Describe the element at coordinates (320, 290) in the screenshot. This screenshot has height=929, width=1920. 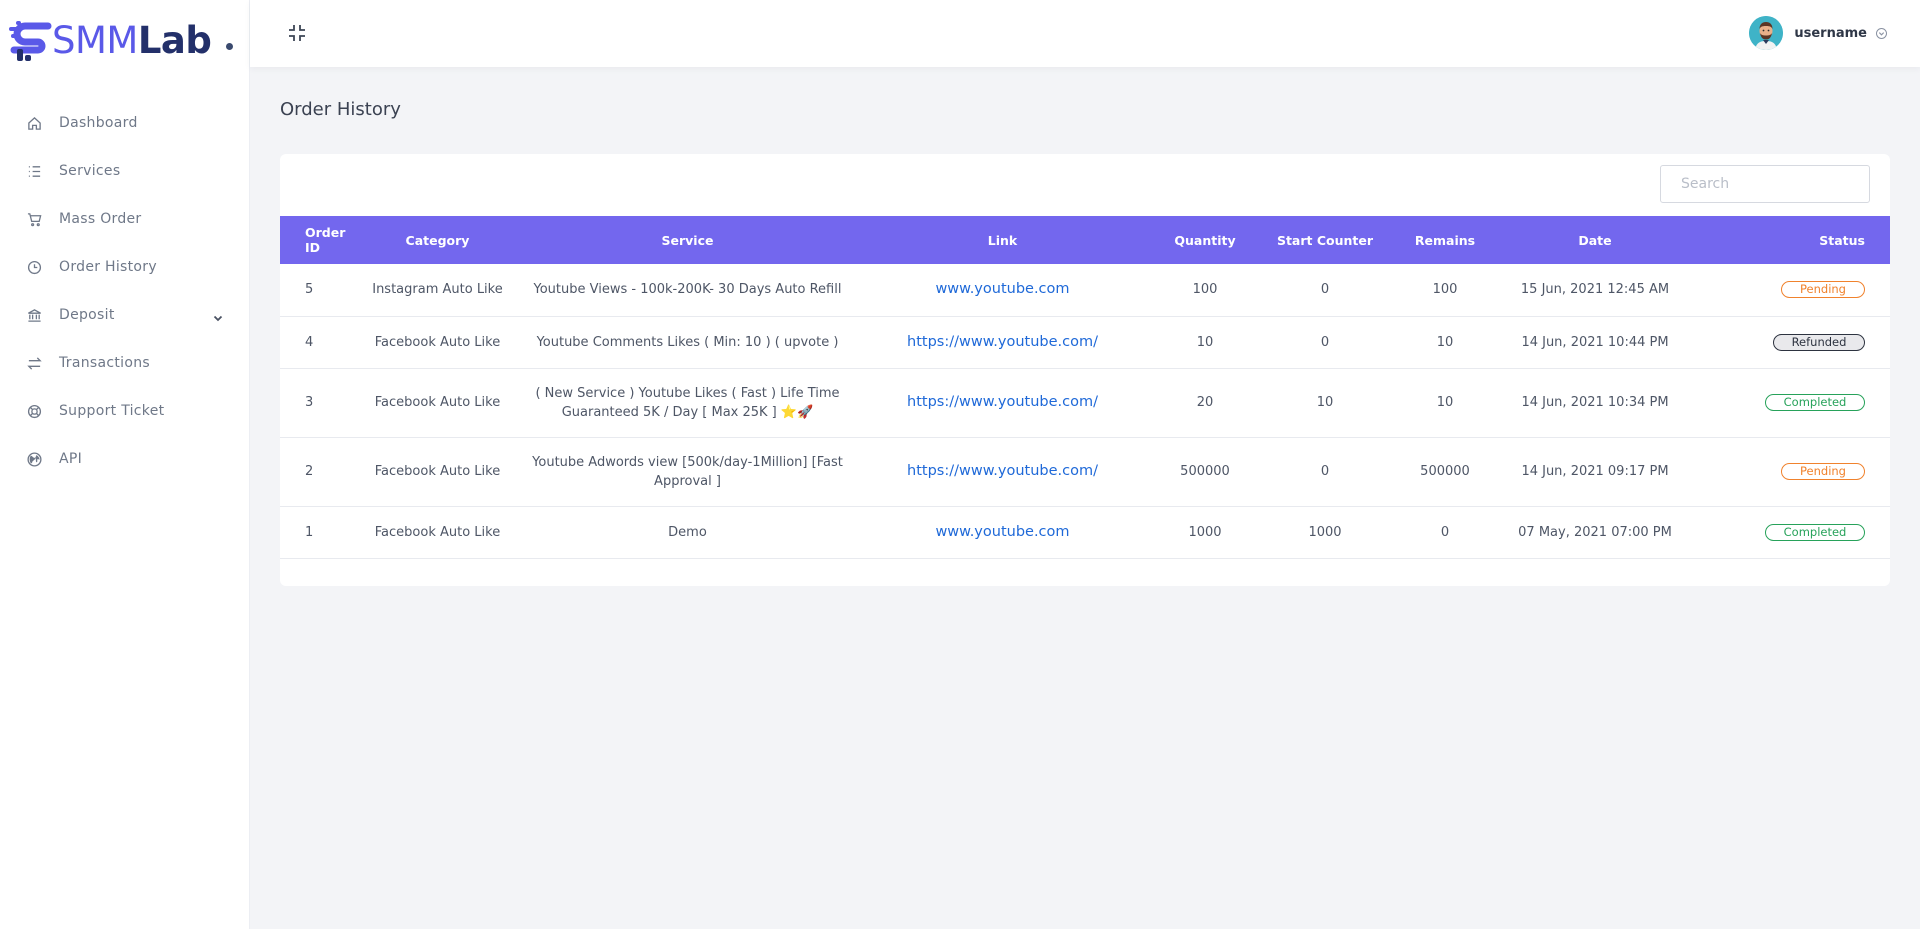
I see `order-id: 5` at that location.